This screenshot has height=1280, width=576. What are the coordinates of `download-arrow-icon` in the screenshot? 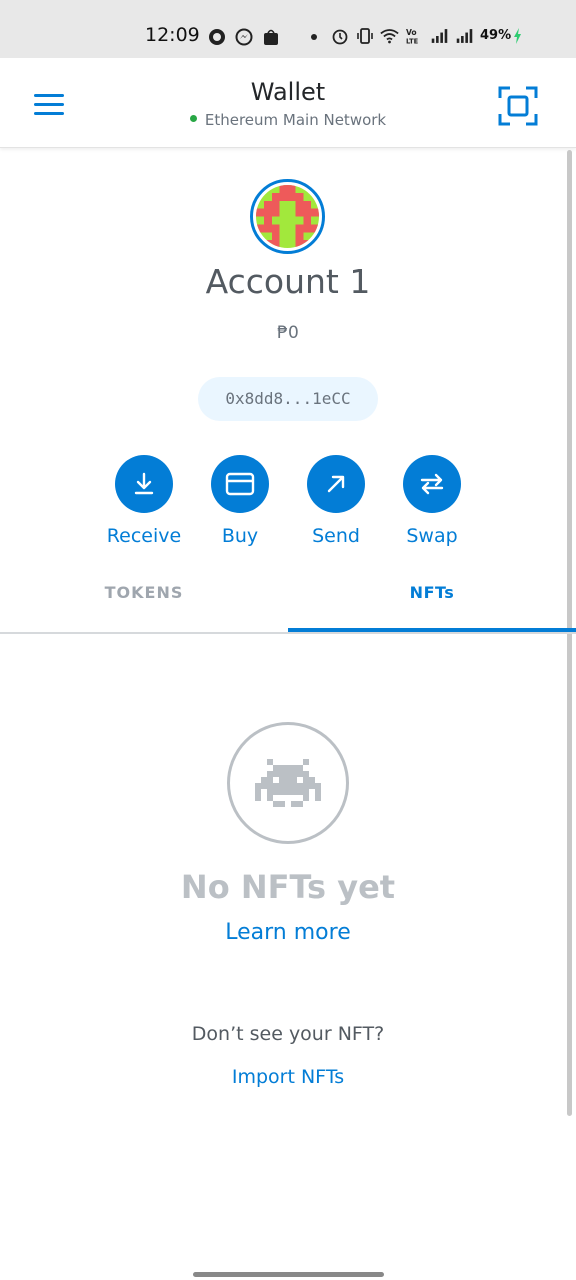 It's located at (144, 484).